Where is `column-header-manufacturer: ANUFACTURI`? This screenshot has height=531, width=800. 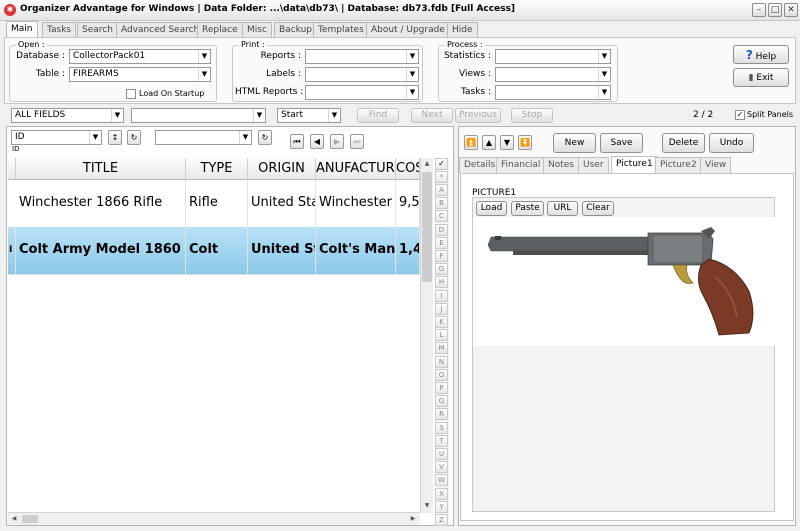 column-header-manufacturer: ANUFACTURI is located at coordinates (356, 169).